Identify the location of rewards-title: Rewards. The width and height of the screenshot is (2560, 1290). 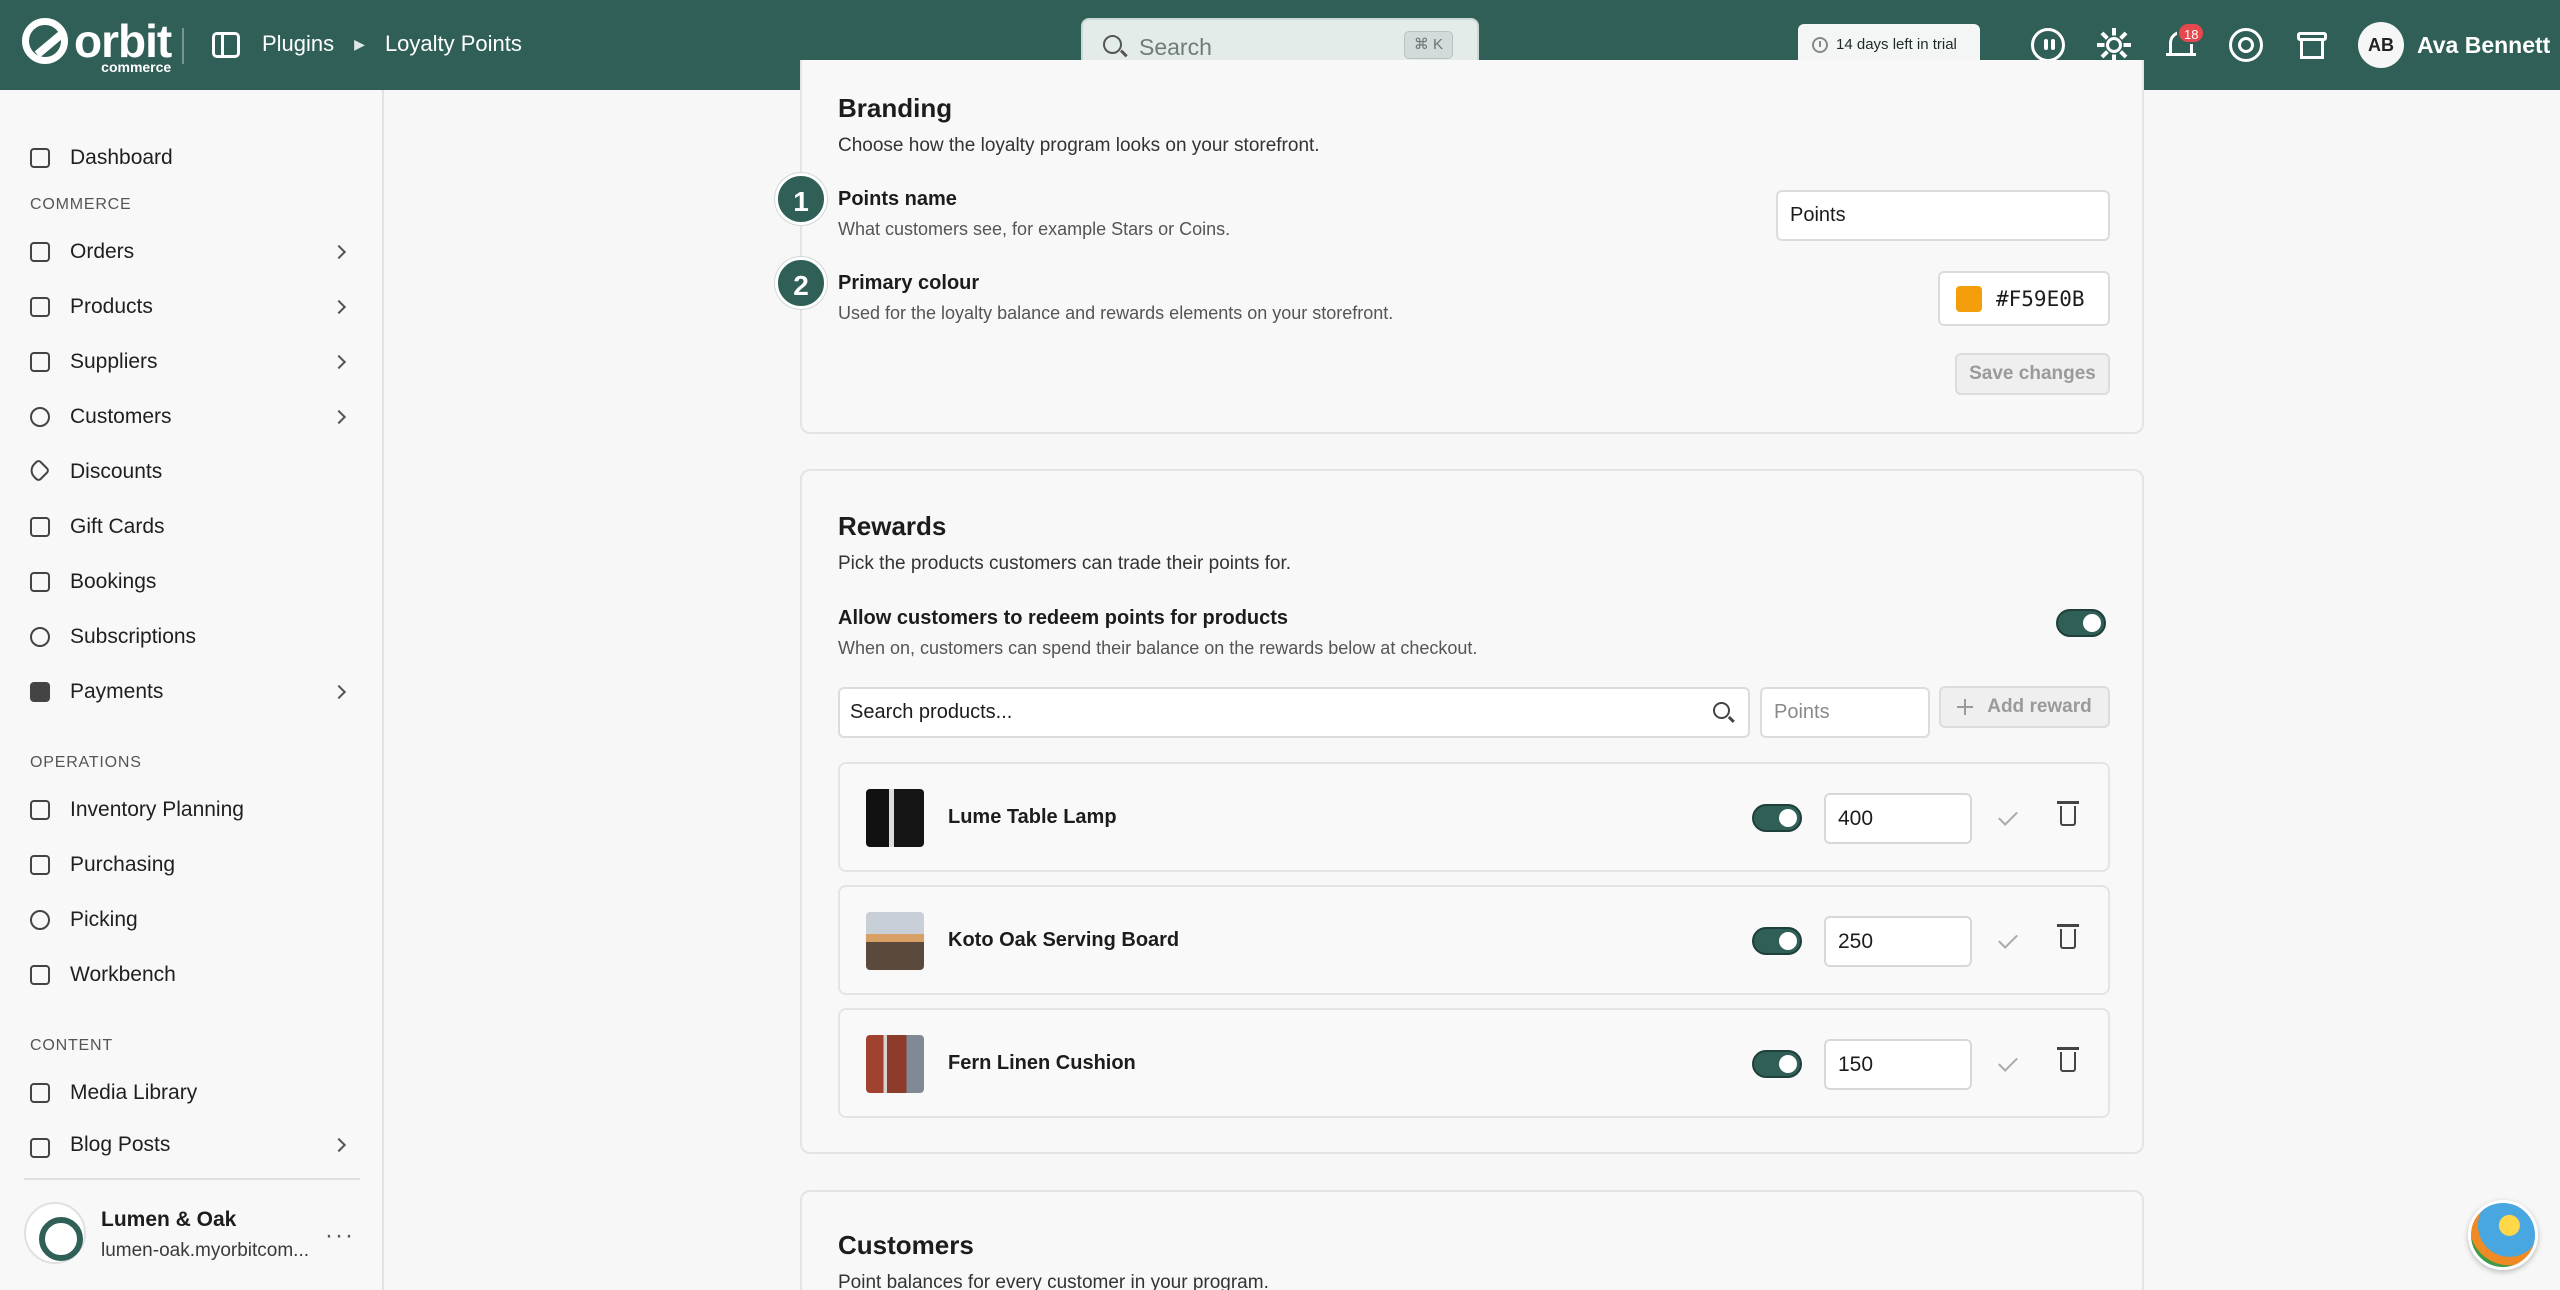
(892, 526).